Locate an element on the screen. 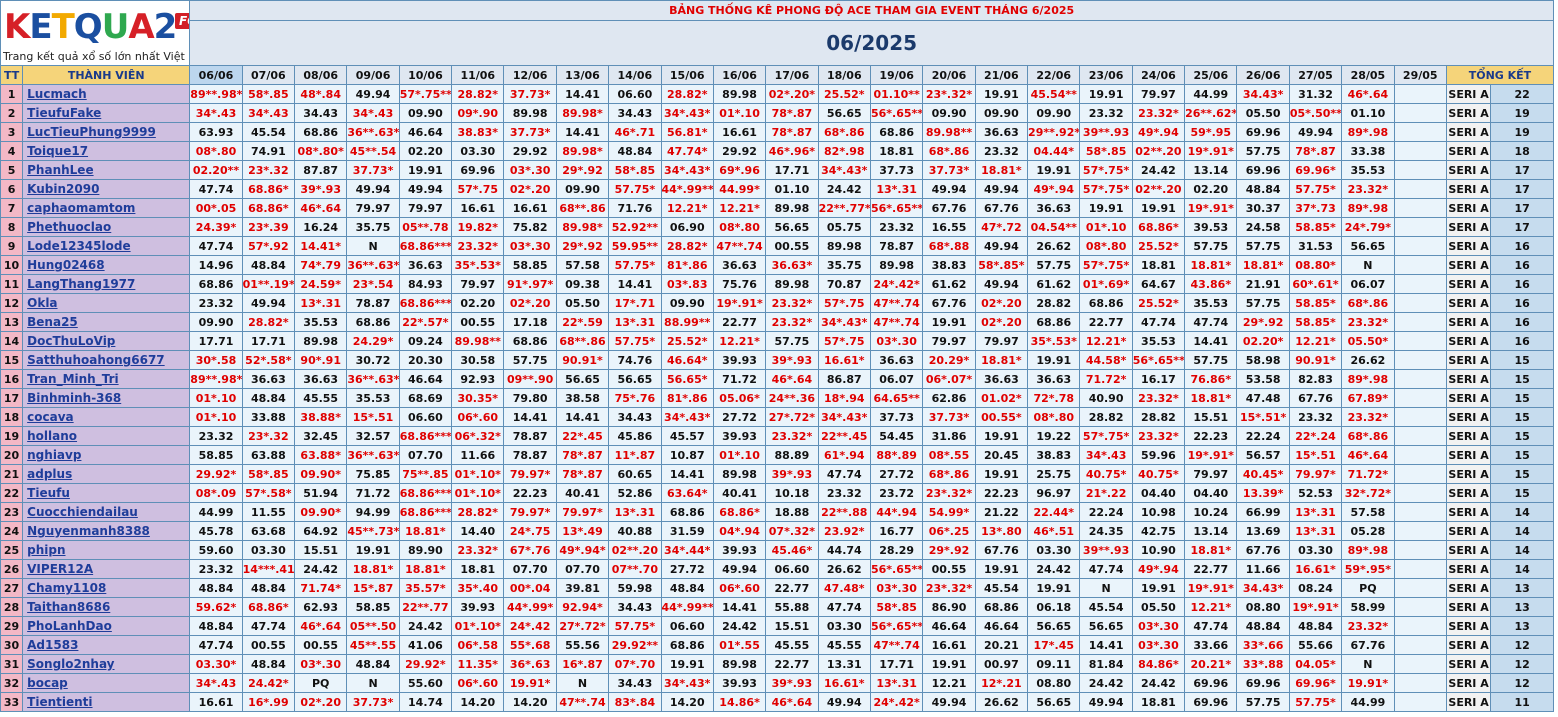 This screenshot has height=717, width=1558. prediction-cell: 68*.86 is located at coordinates (949, 151).